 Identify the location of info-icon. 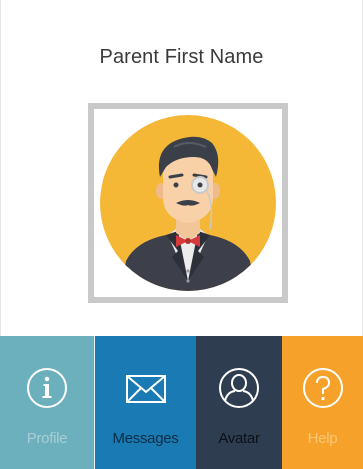
(47, 388).